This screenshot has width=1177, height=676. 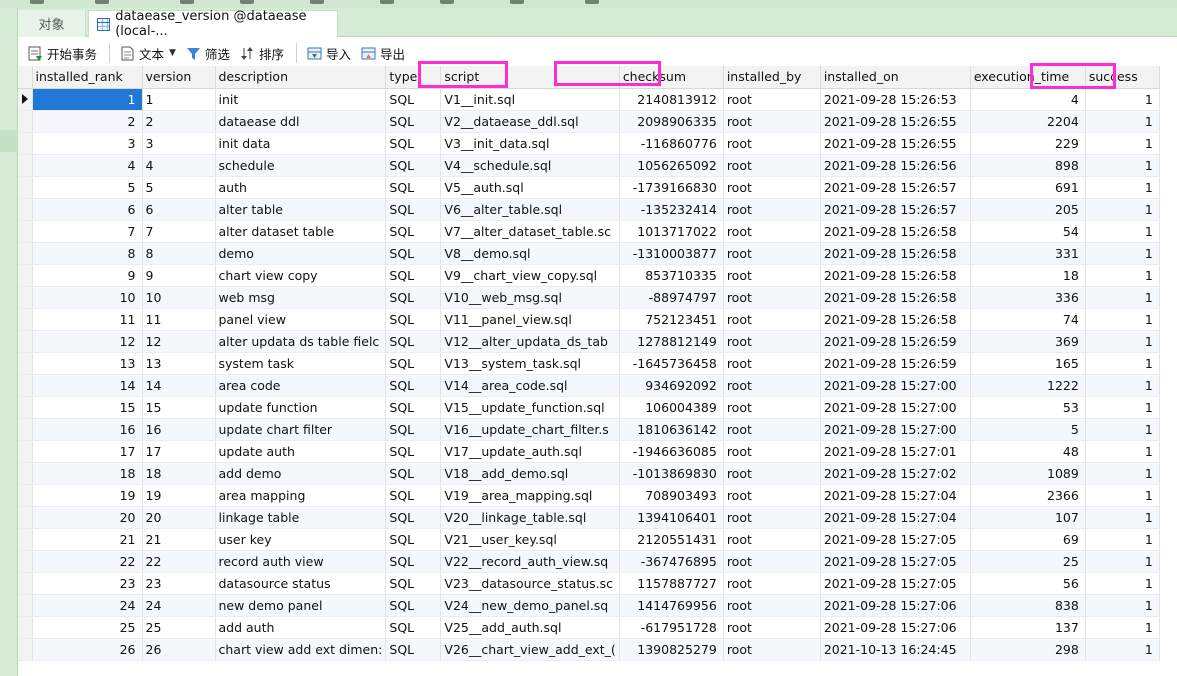 What do you see at coordinates (1028, 231) in the screenshot?
I see `cell-execution-time: 54` at bounding box center [1028, 231].